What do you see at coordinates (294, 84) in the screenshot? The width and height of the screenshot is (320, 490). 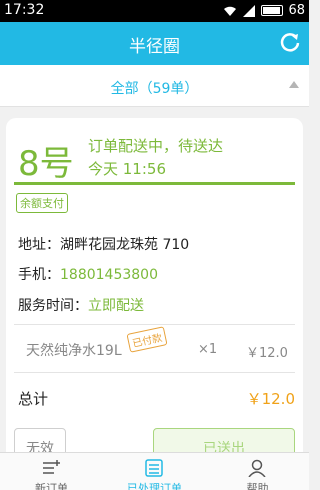 I see `caret-up-icon` at bounding box center [294, 84].